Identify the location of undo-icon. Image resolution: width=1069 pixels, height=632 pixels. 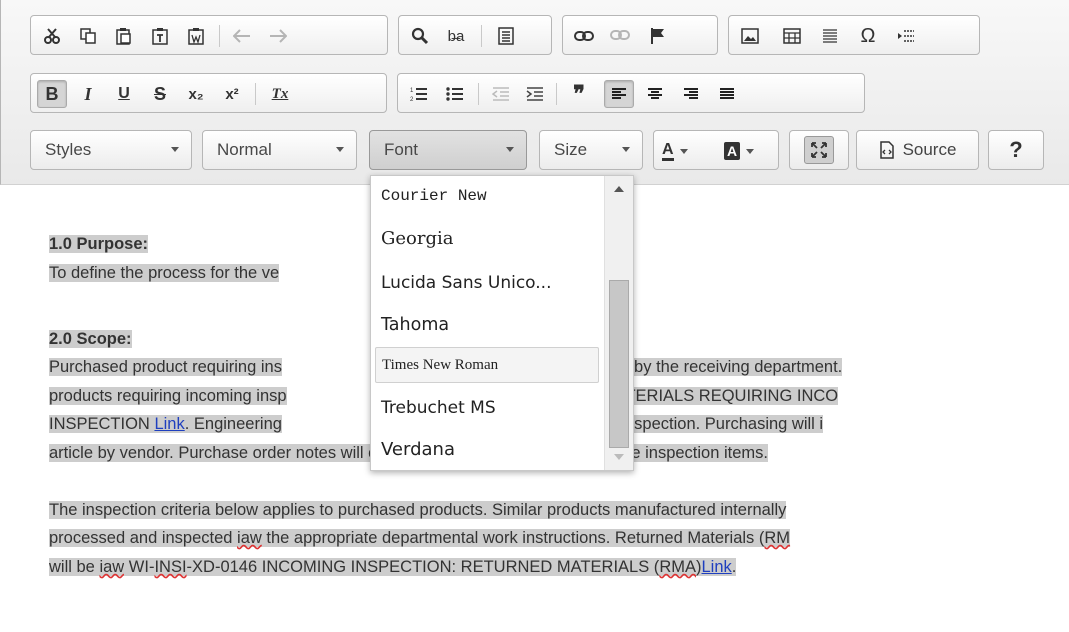
(242, 36).